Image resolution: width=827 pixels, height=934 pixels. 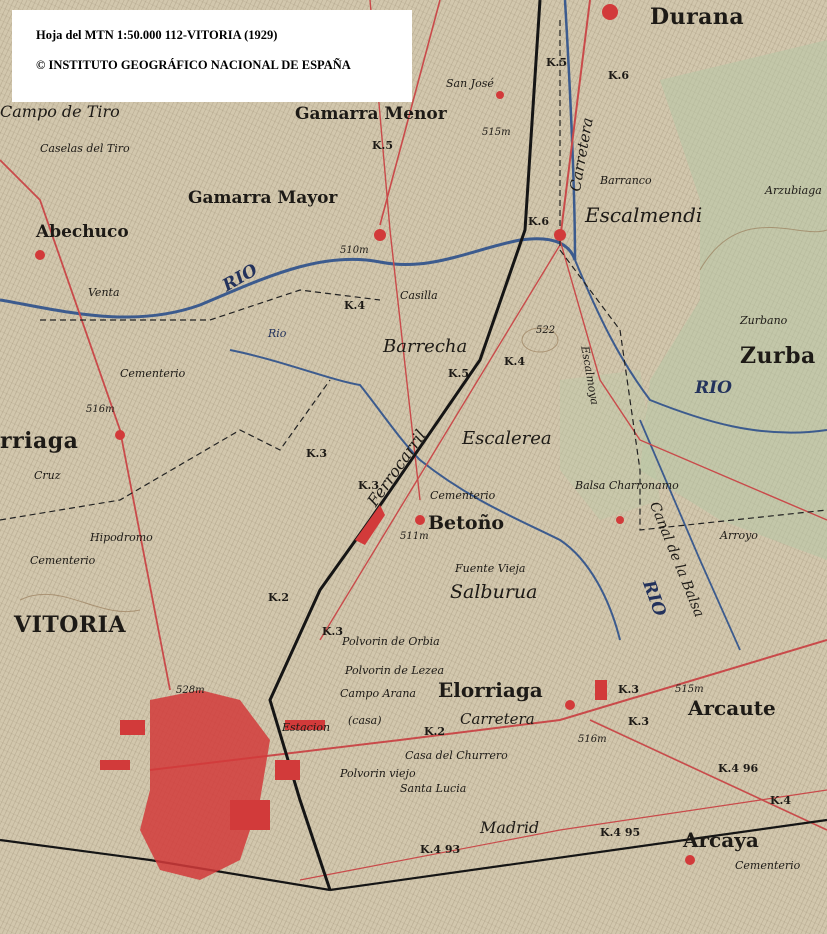 I want to click on label-polvorin-viejo: Polvorin viejo, so click(x=378, y=773).